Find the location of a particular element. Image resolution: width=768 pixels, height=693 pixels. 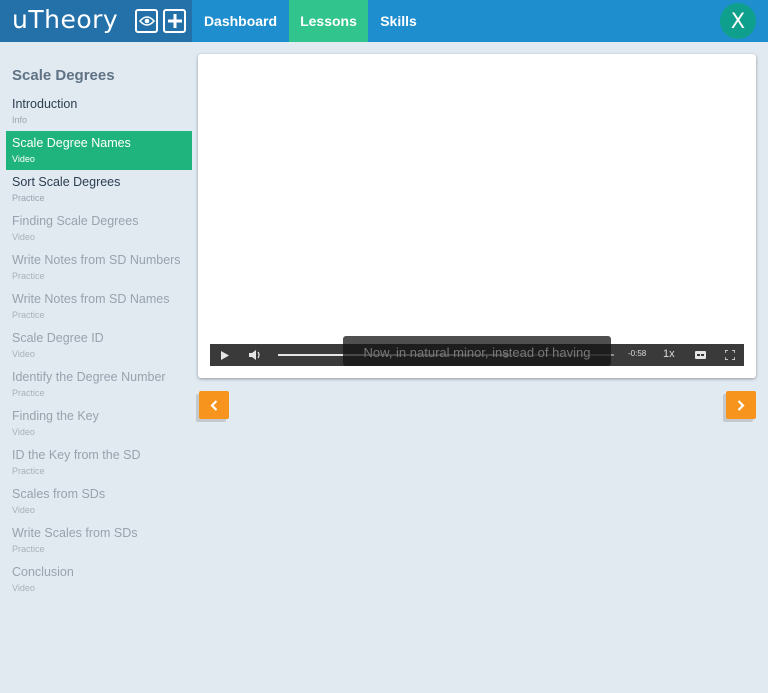

lesson-item: Sort Scale Degrees Practice is located at coordinates (99, 189).